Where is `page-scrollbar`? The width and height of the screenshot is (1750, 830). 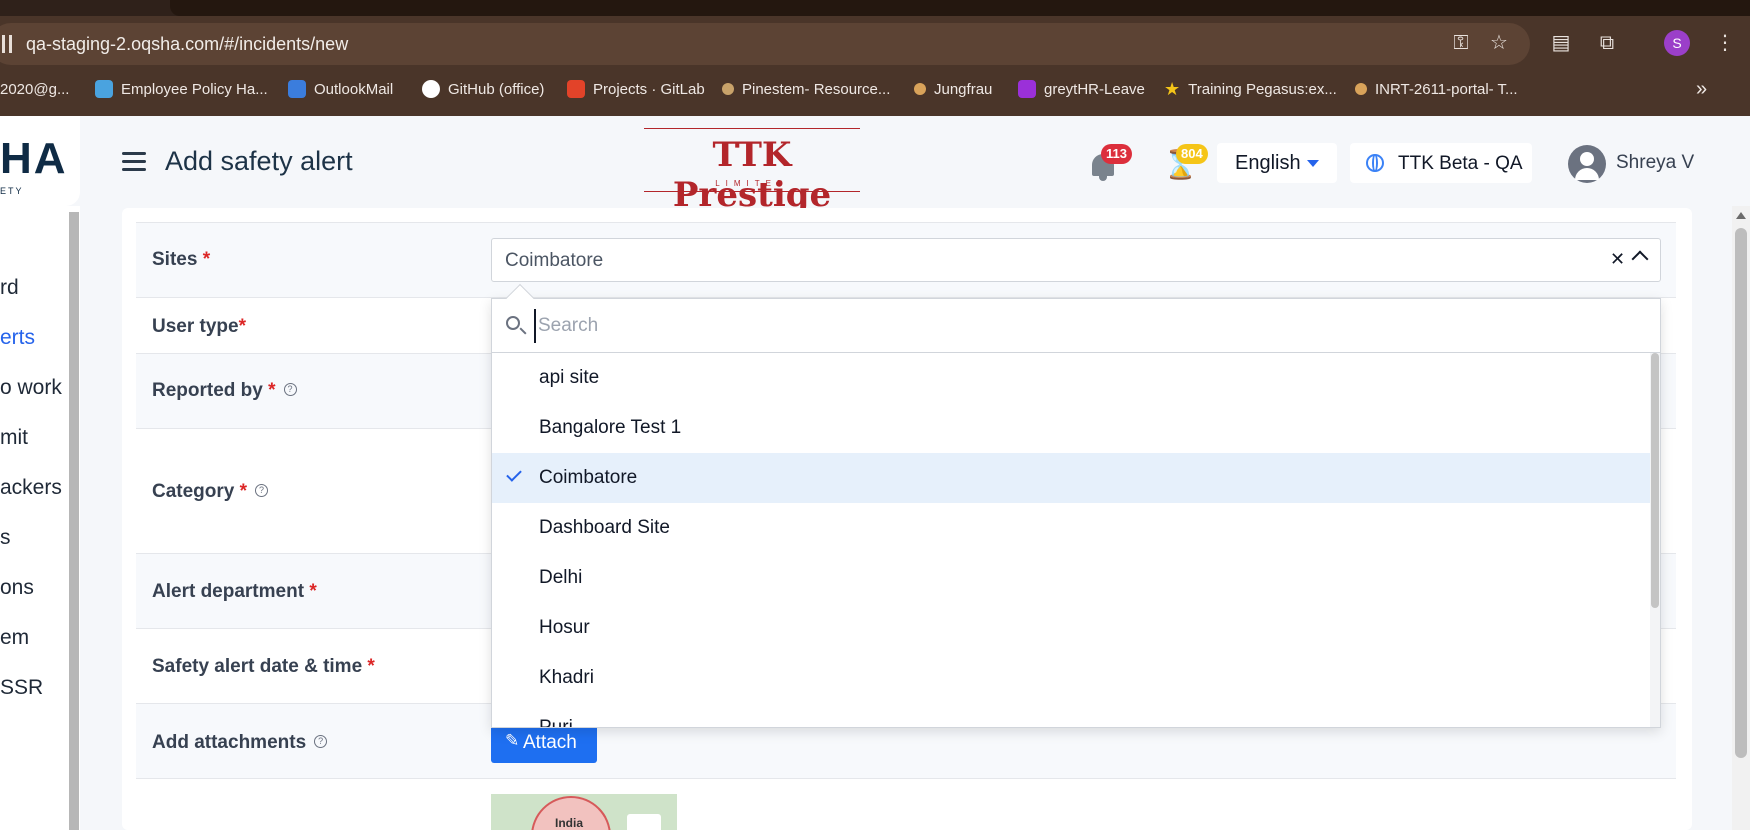 page-scrollbar is located at coordinates (1741, 518).